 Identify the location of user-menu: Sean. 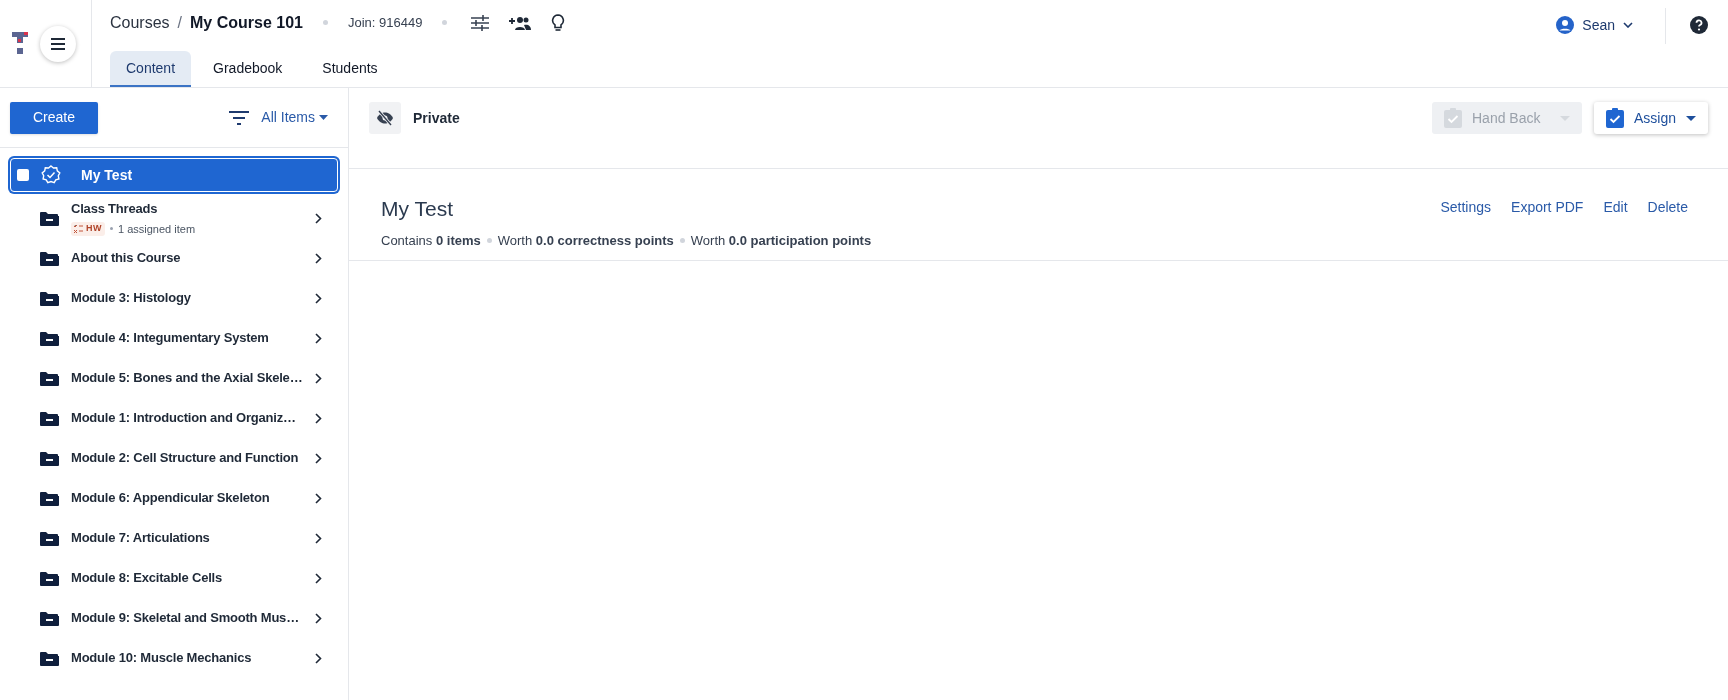
(1594, 25).